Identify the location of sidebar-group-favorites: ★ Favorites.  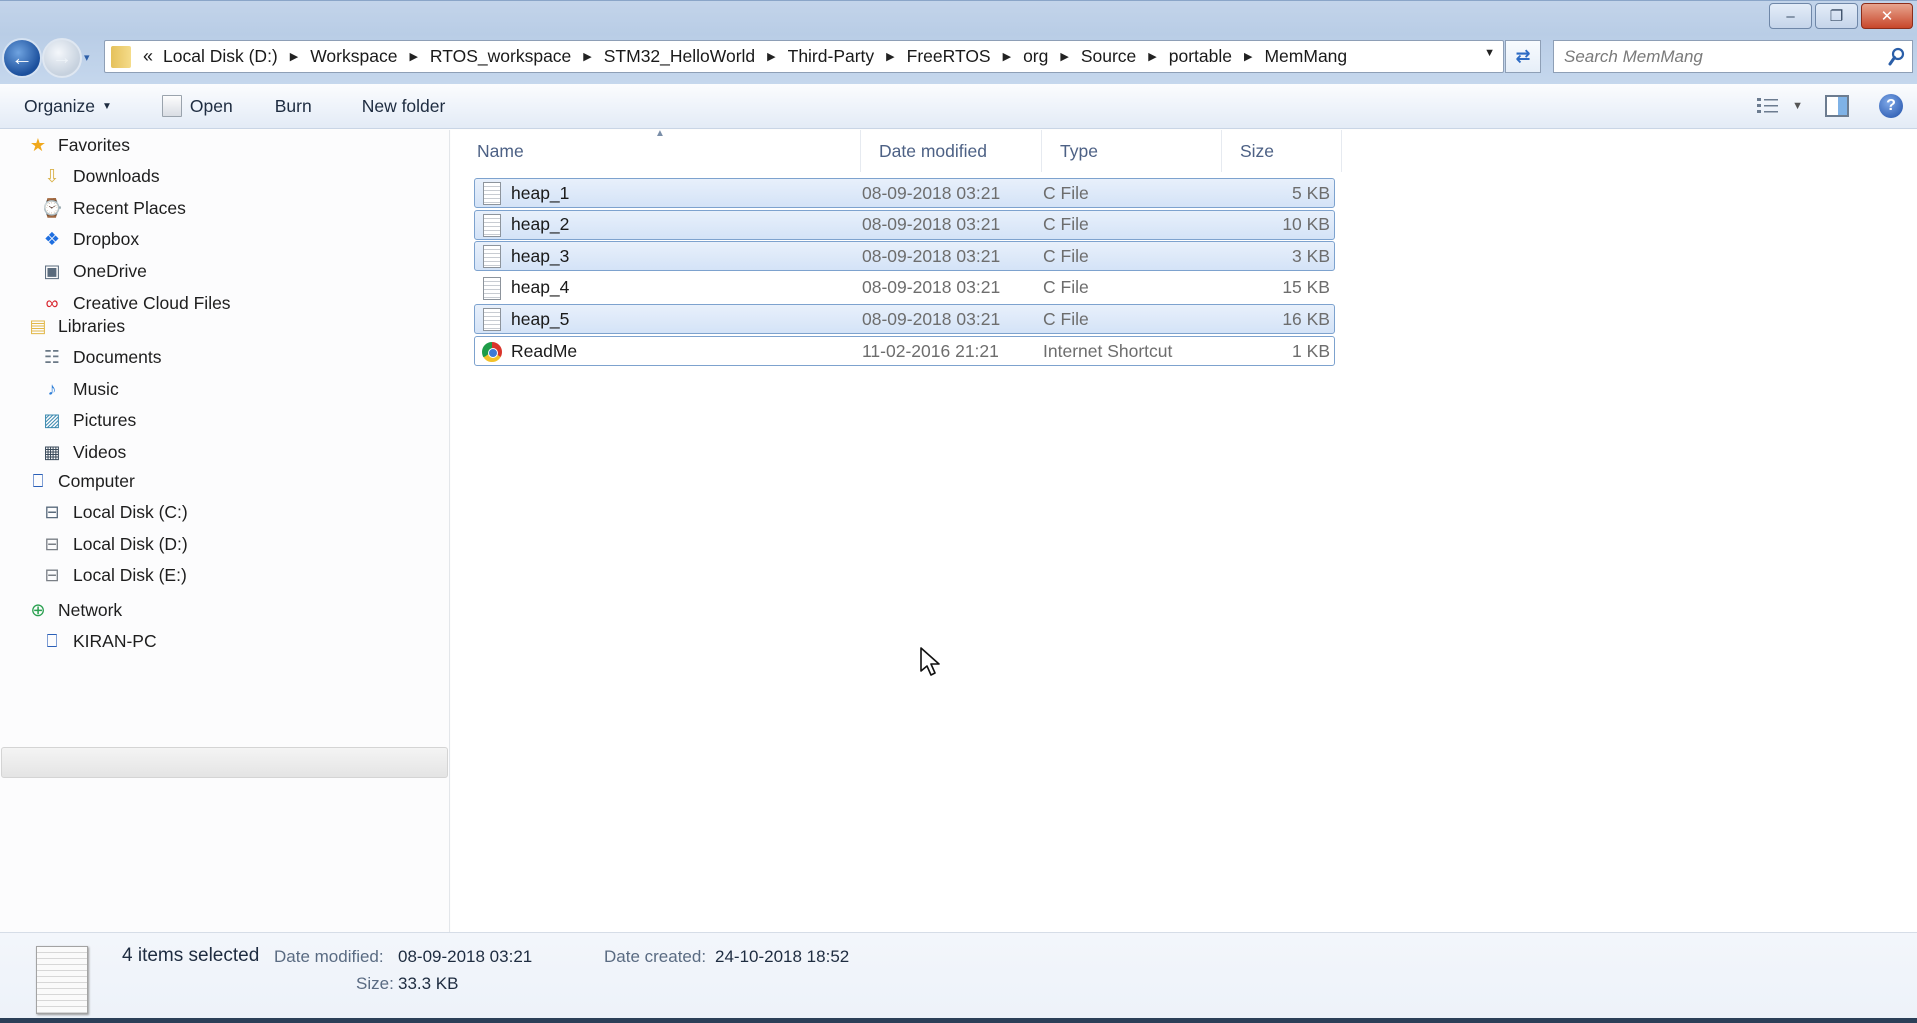
(78, 145).